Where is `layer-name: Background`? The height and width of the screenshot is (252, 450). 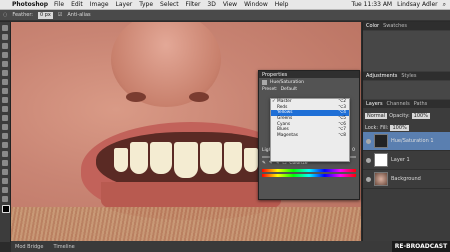 layer-name: Background is located at coordinates (406, 179).